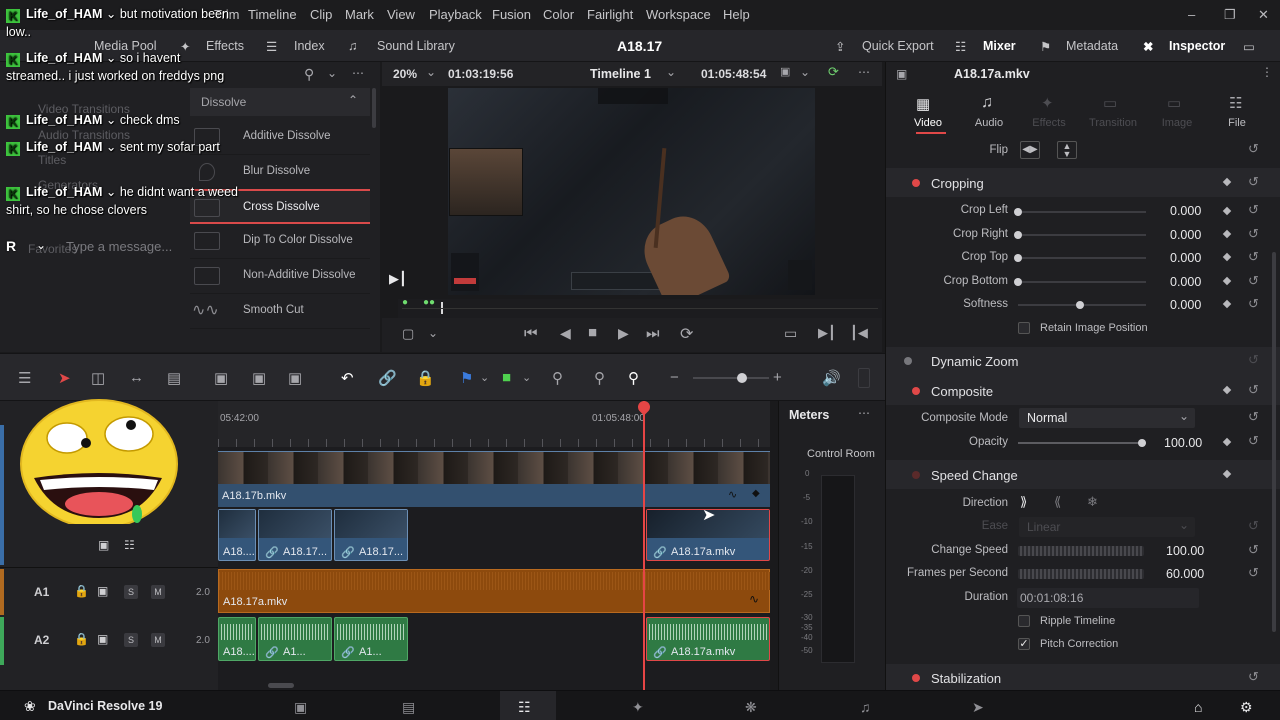 This screenshot has height=720, width=1280. What do you see at coordinates (610, 14) in the screenshot?
I see `menu-fairlight: Fairlight` at bounding box center [610, 14].